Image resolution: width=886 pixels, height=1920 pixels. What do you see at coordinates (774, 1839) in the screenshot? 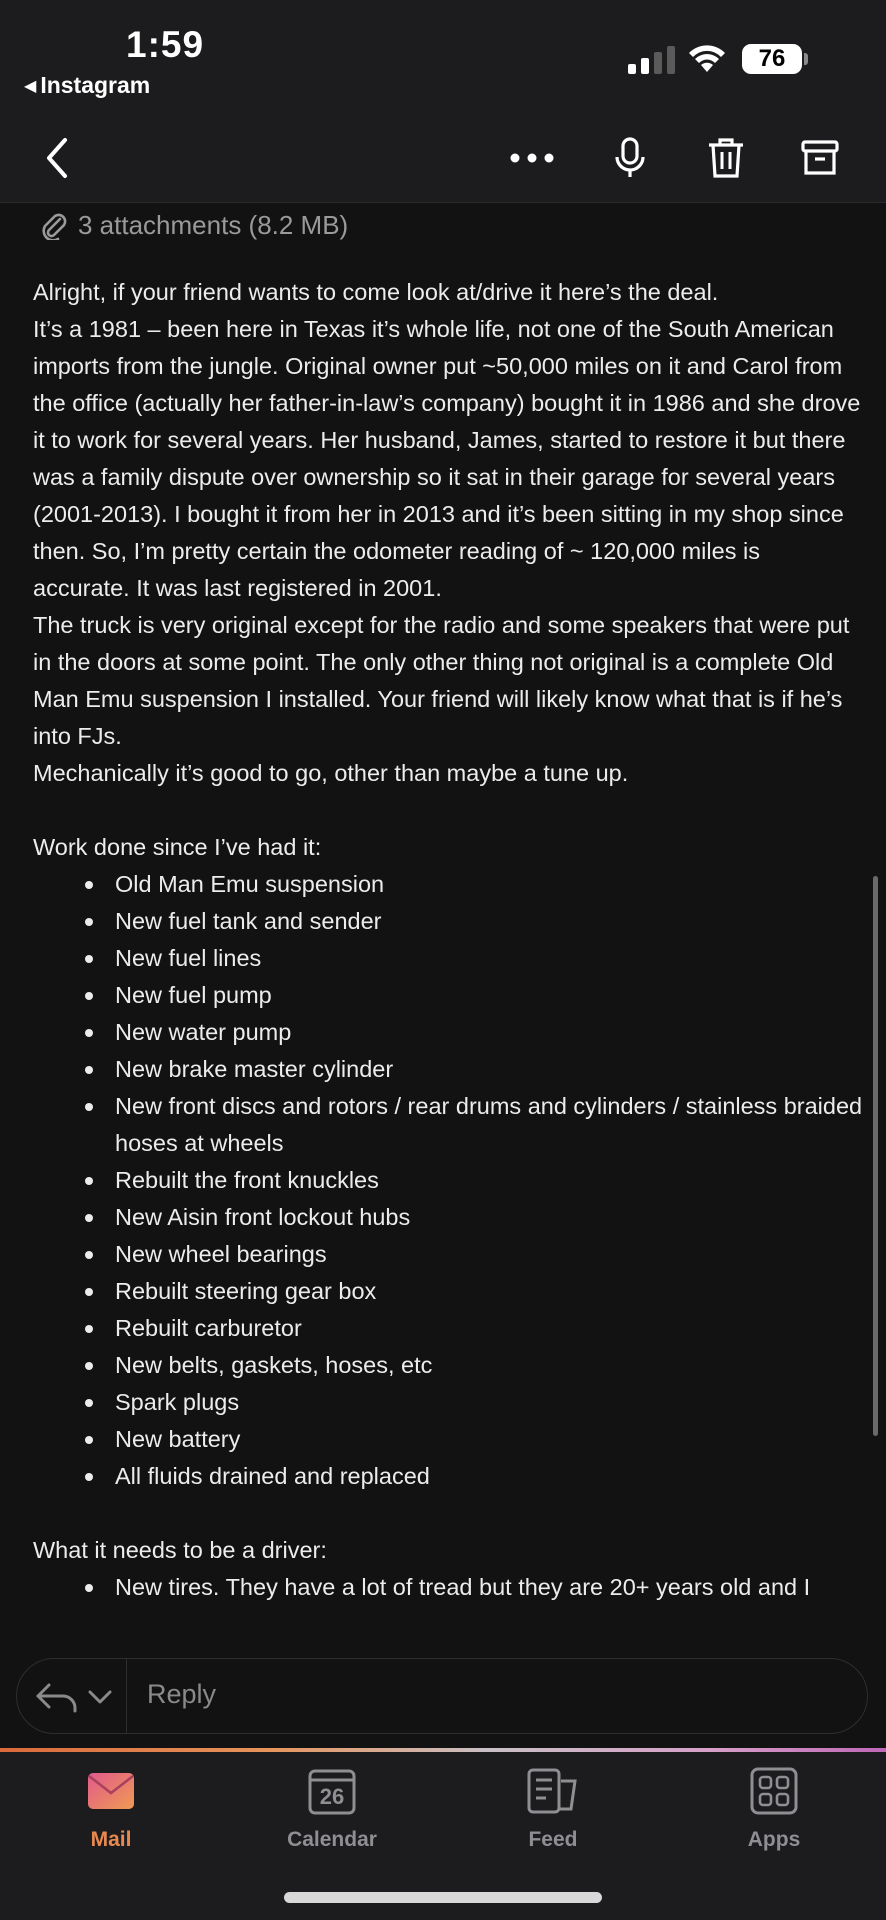
I see `tab-apps-label: Apps` at bounding box center [774, 1839].